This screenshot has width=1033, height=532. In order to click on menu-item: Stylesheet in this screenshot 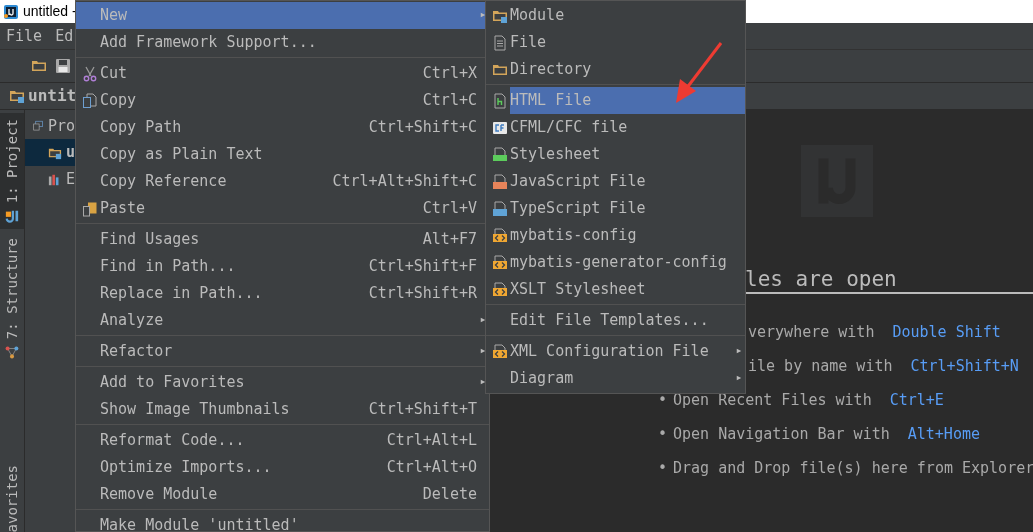, I will do `click(615, 154)`.